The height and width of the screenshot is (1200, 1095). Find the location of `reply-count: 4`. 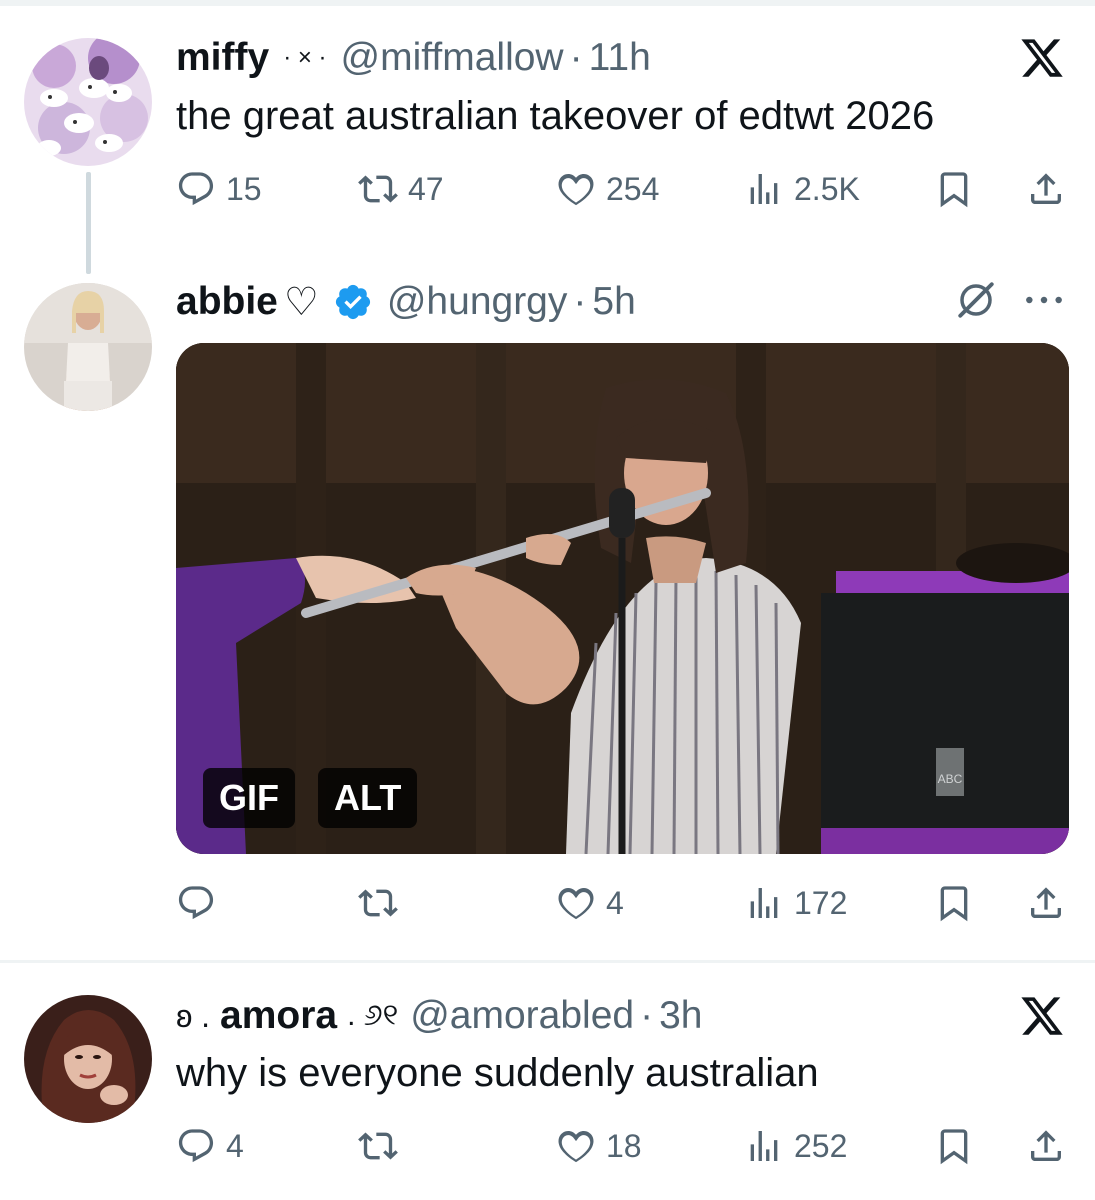

reply-count: 4 is located at coordinates (235, 1145).